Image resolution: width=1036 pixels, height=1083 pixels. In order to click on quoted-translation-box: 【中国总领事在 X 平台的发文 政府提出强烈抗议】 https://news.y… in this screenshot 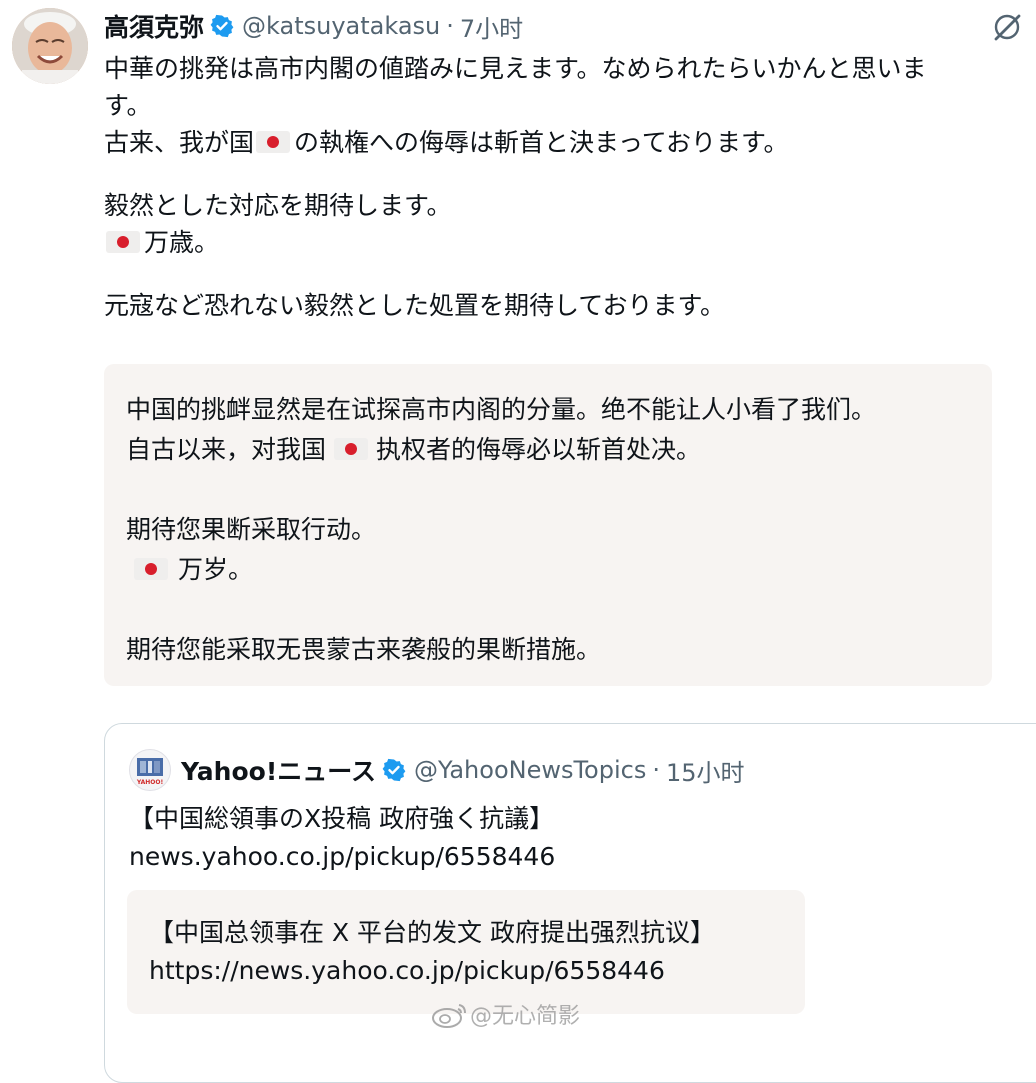, I will do `click(466, 952)`.